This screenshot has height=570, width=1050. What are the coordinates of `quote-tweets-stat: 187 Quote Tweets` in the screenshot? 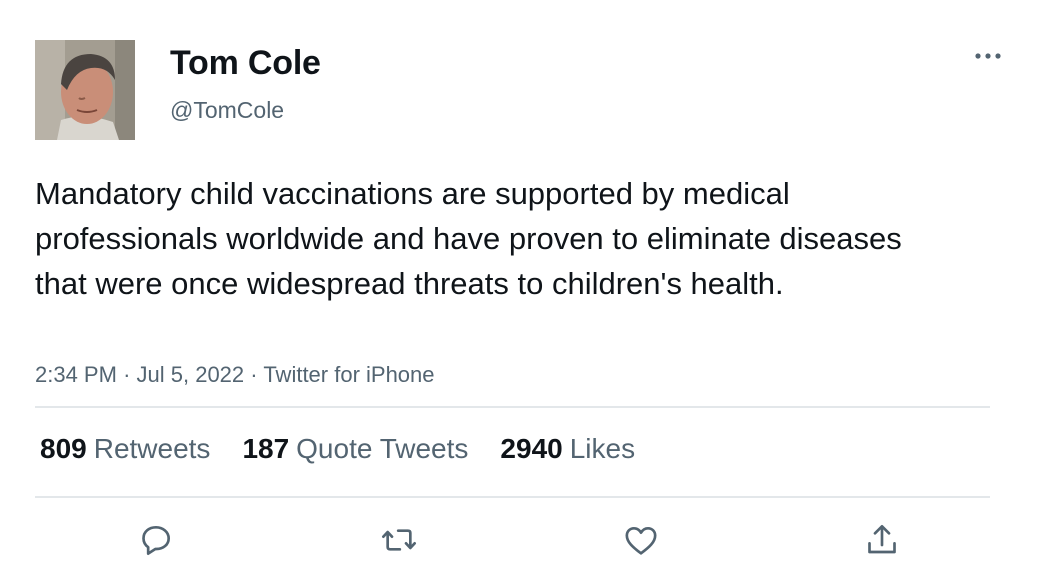 It's located at (355, 449).